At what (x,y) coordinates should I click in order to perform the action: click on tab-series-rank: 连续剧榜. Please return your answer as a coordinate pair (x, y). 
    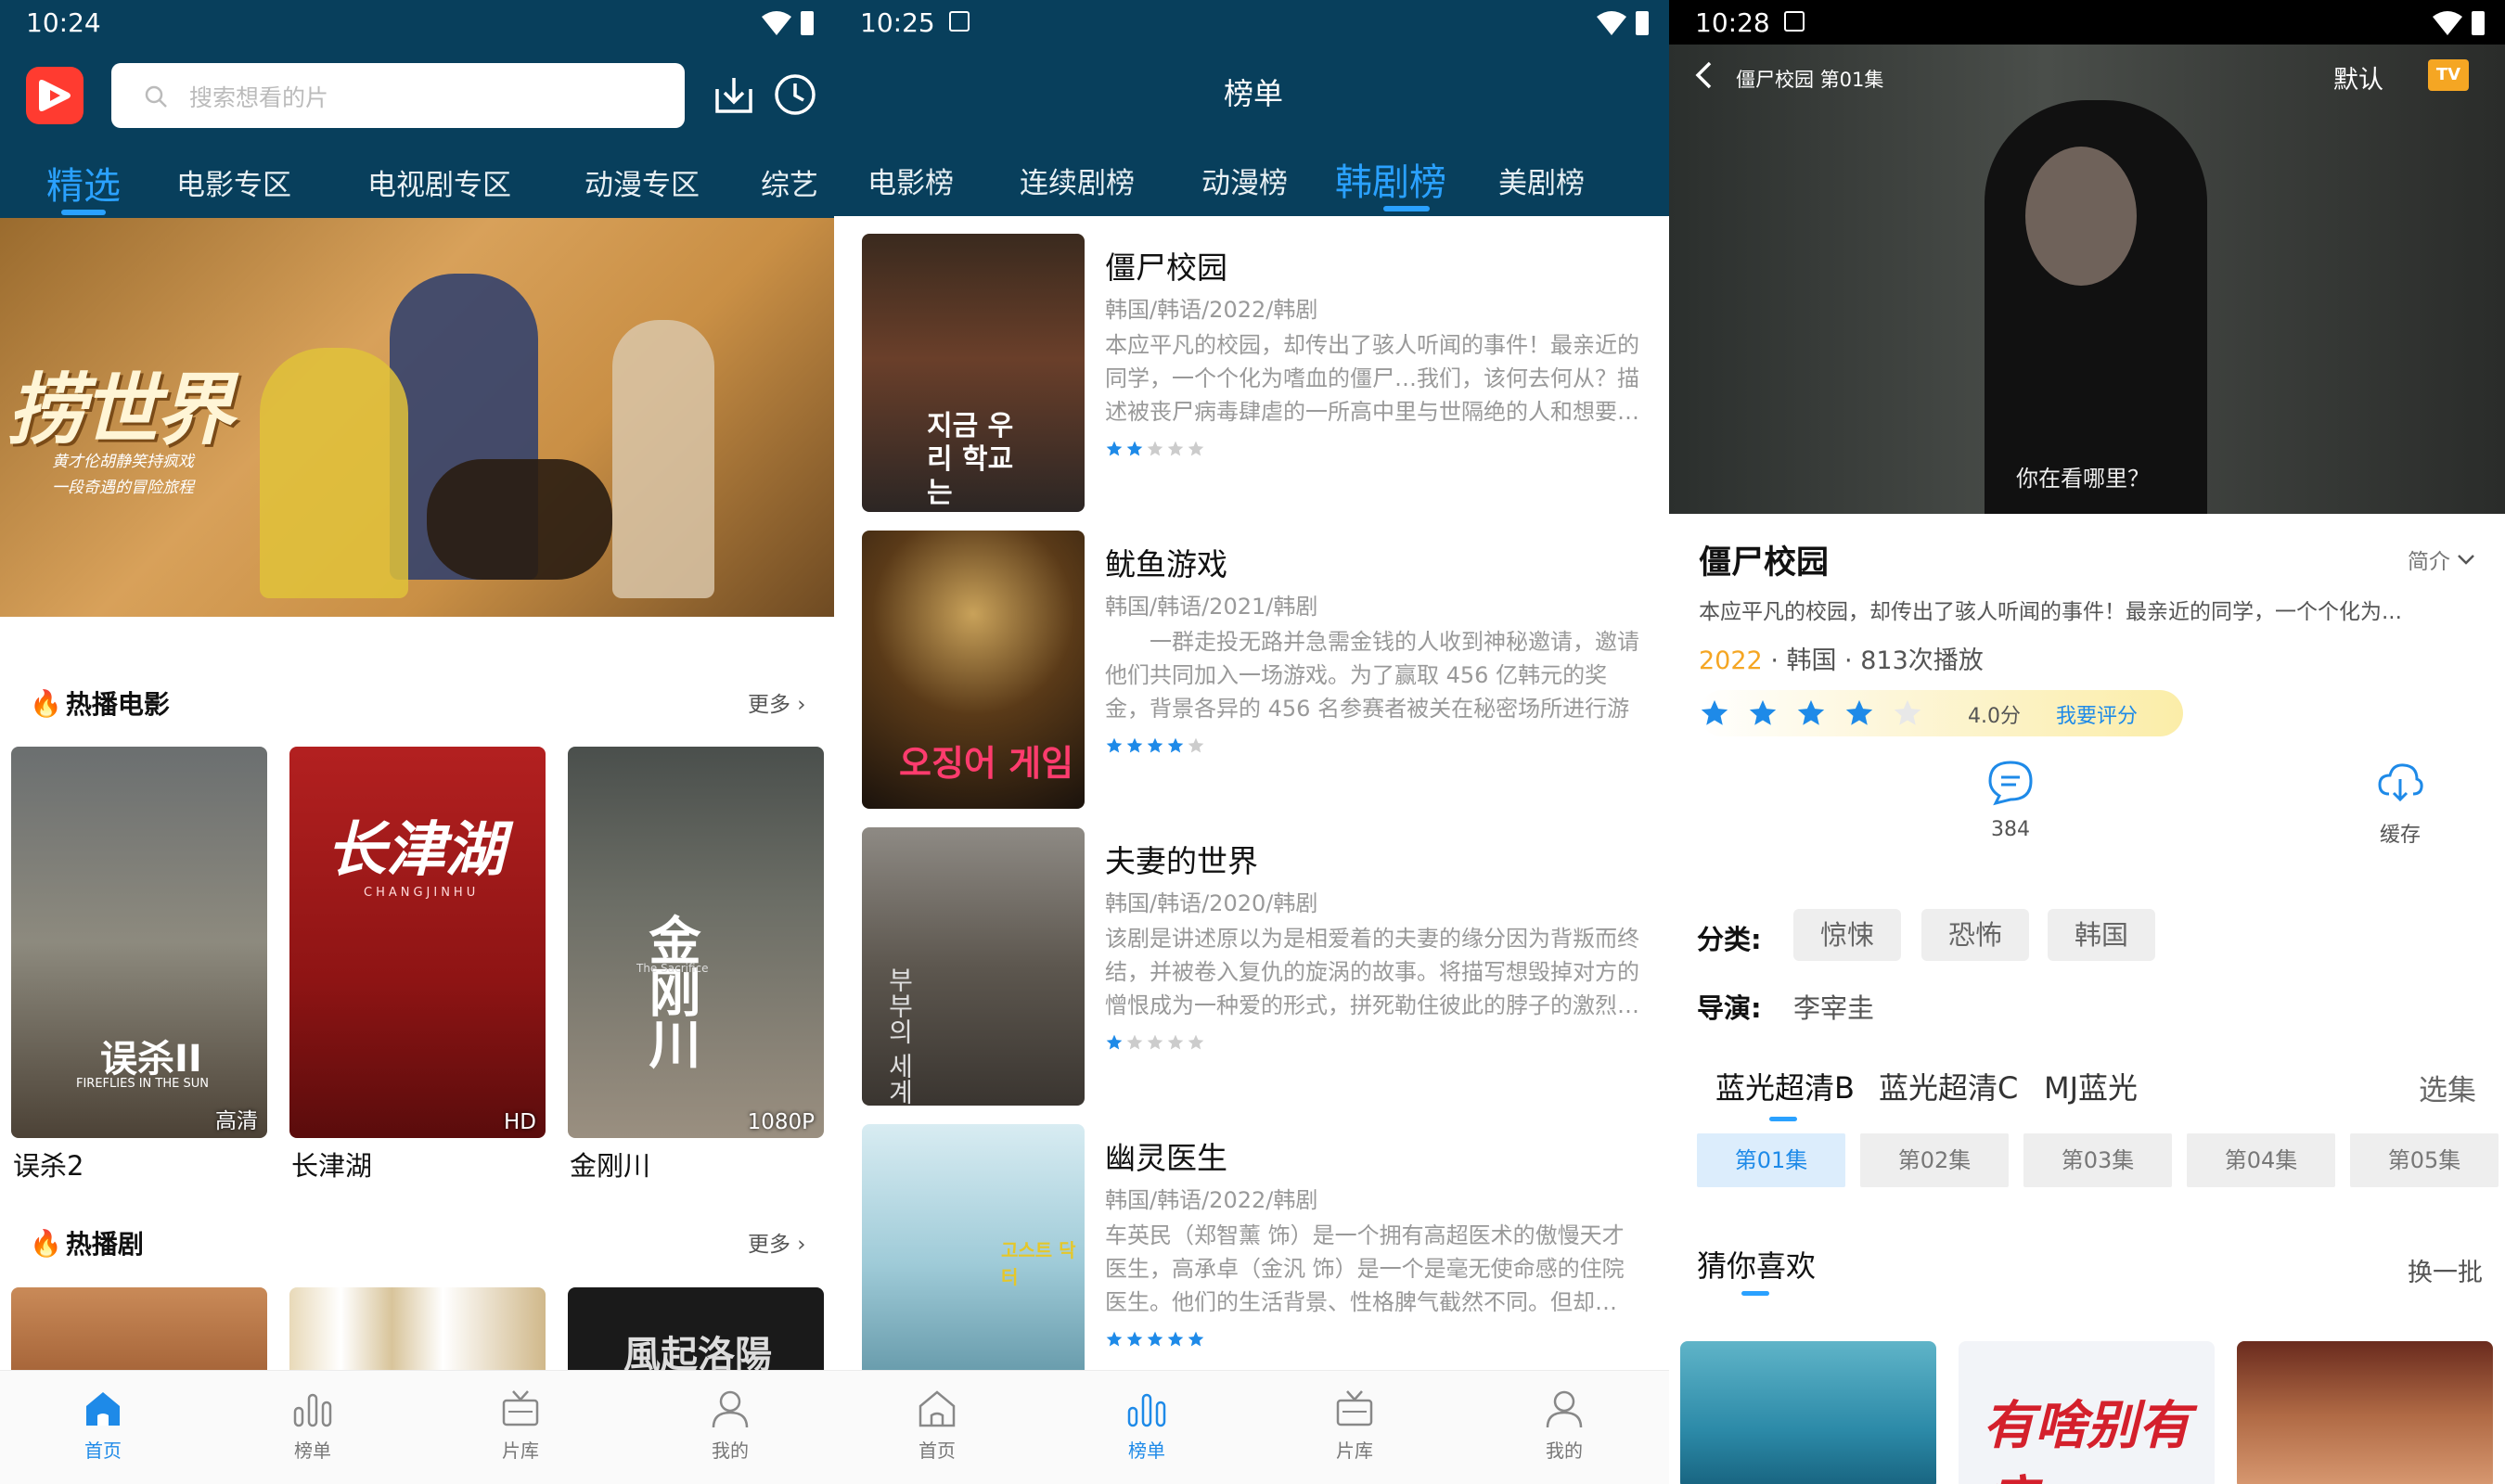
    Looking at the image, I should click on (1077, 180).